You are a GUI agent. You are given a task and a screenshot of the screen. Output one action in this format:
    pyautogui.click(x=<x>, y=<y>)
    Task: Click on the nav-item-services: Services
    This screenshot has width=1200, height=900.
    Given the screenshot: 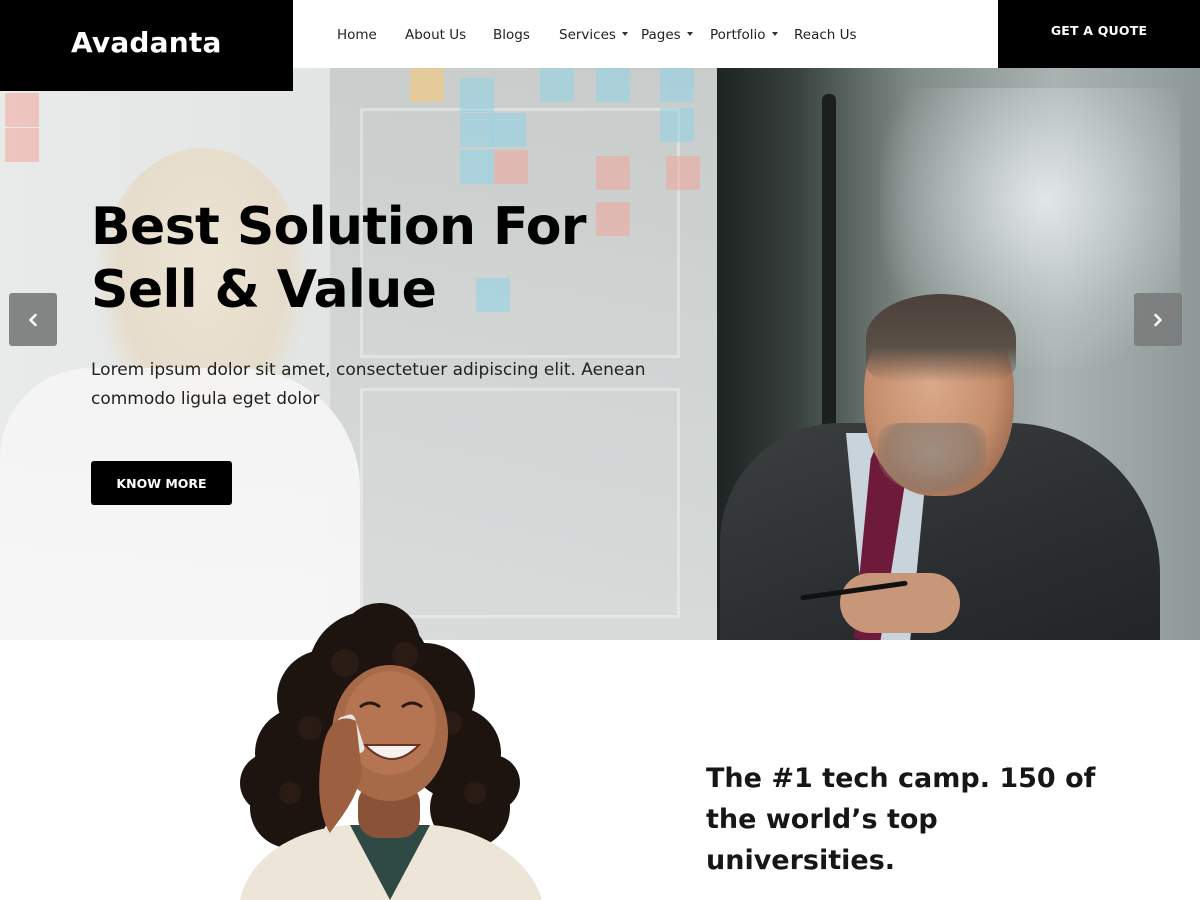 What is the action you would take?
    pyautogui.click(x=593, y=35)
    